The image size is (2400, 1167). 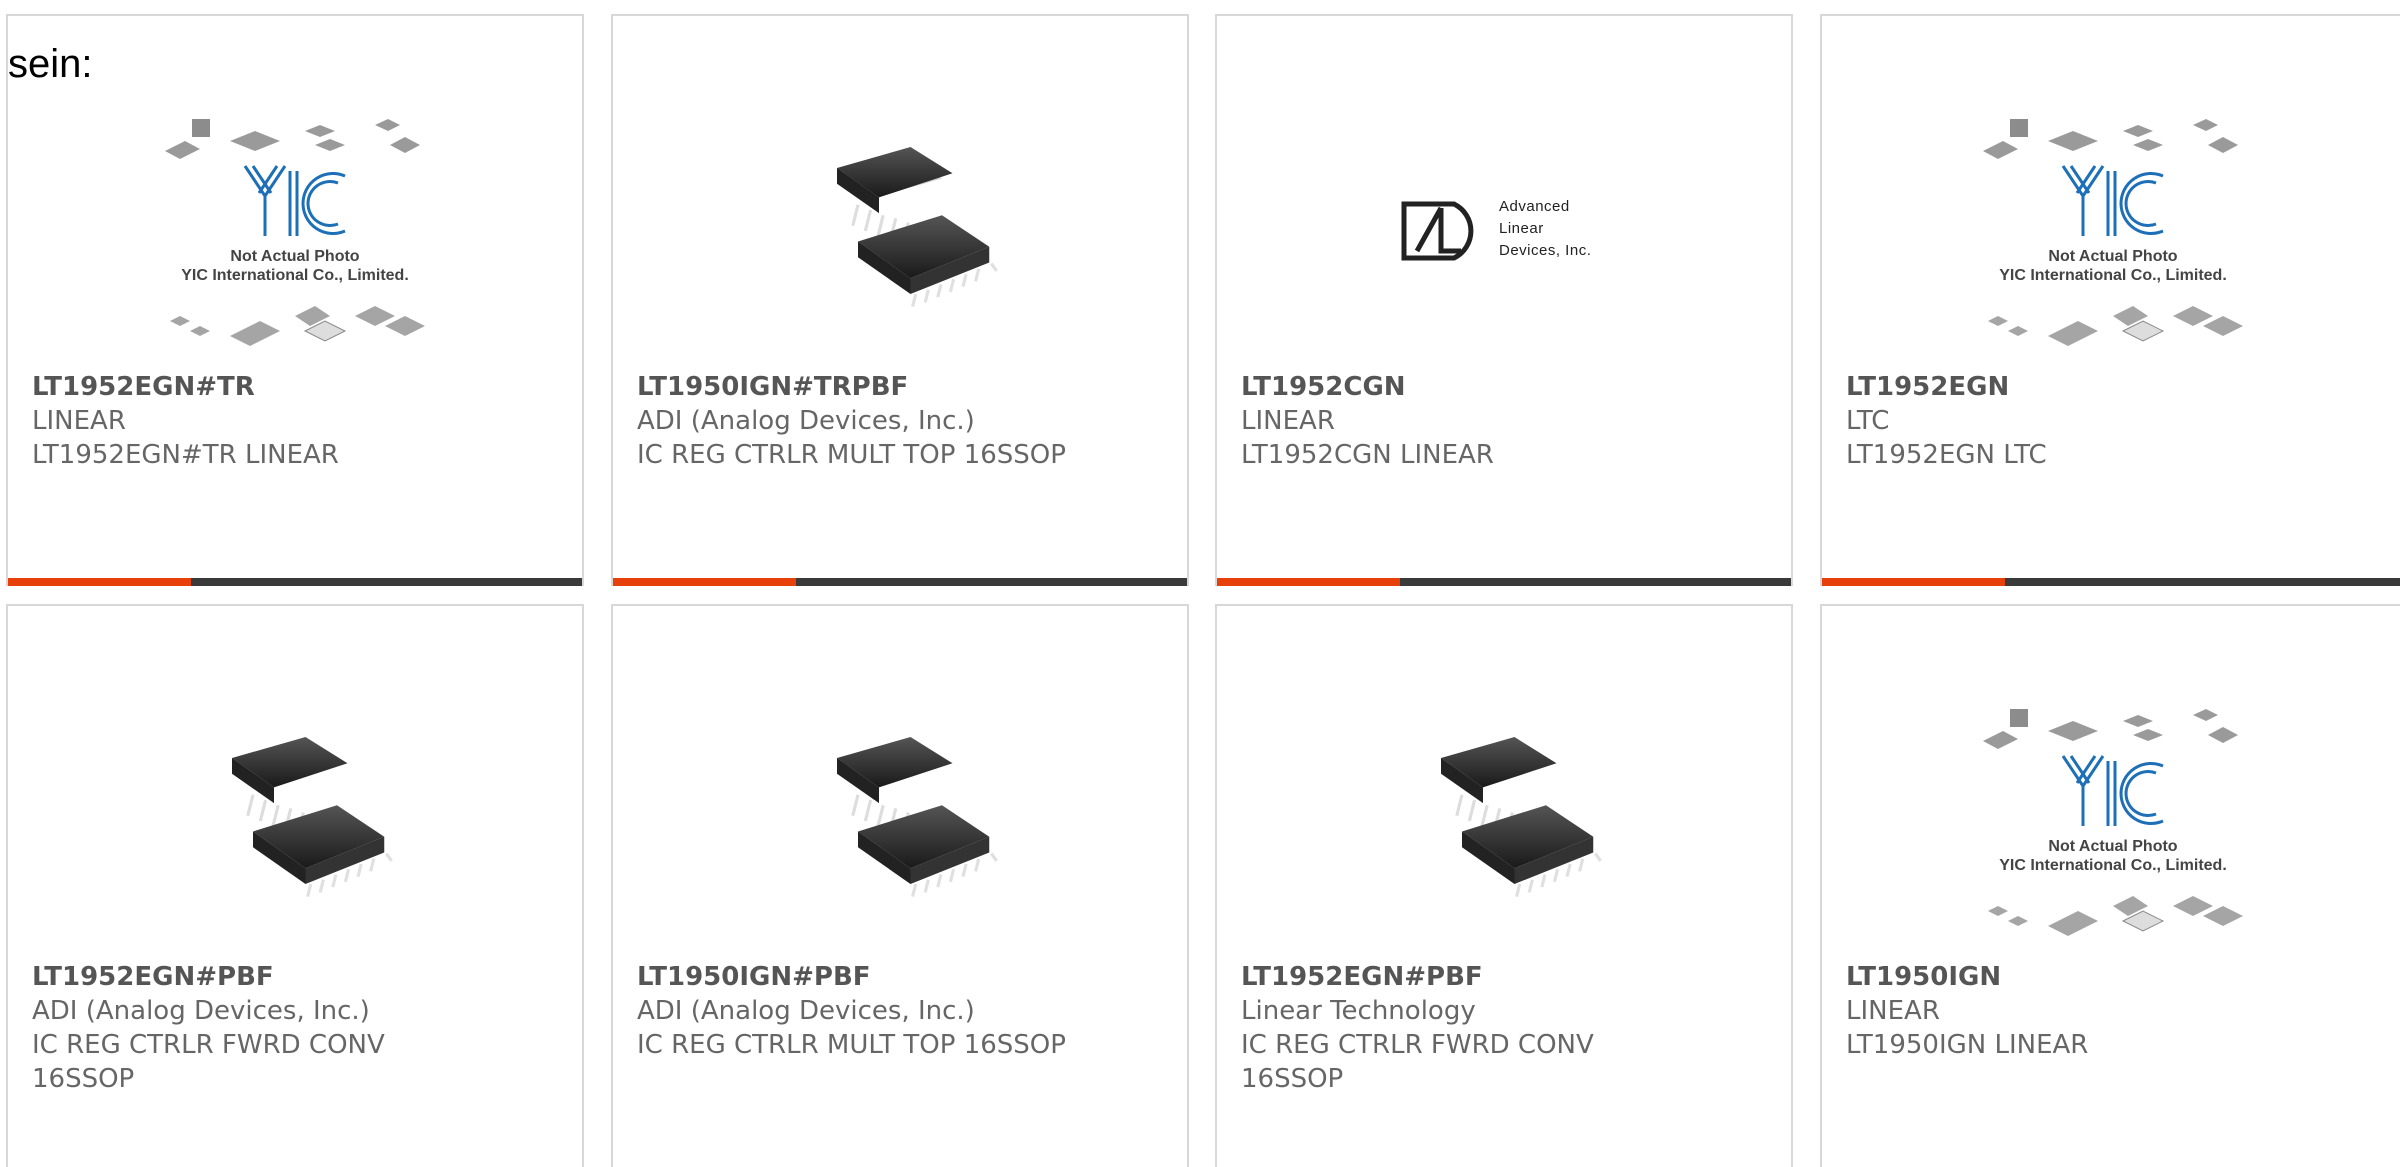 What do you see at coordinates (1967, 1045) in the screenshot?
I see `description: LT1950IGN LINEAR` at bounding box center [1967, 1045].